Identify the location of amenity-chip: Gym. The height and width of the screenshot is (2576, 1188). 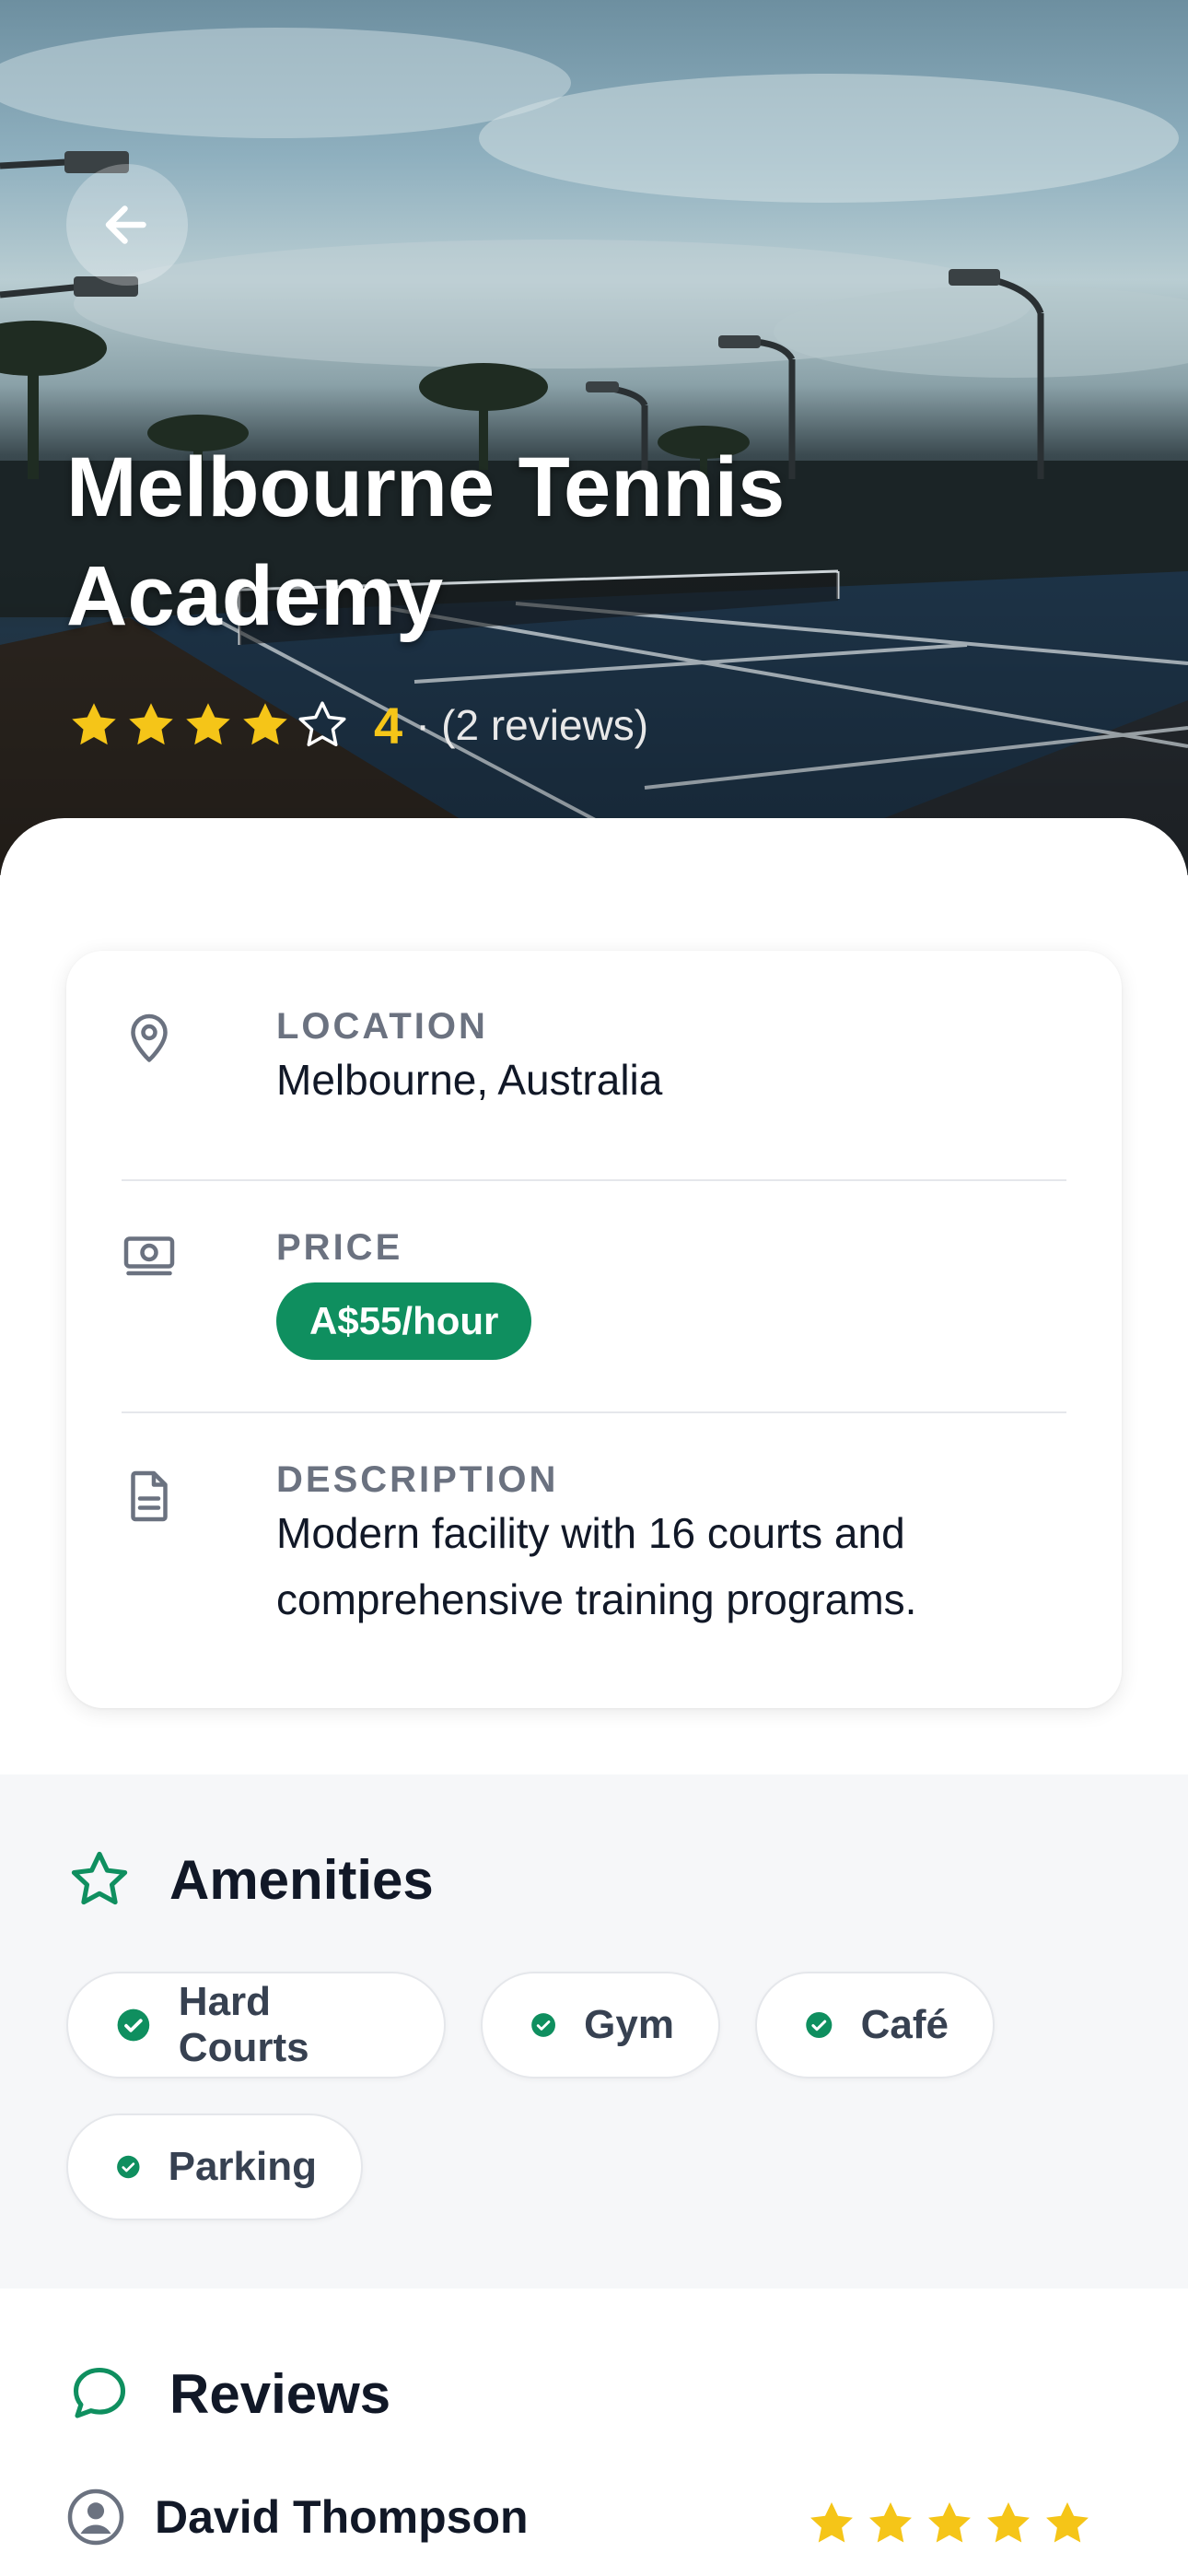
(600, 2025).